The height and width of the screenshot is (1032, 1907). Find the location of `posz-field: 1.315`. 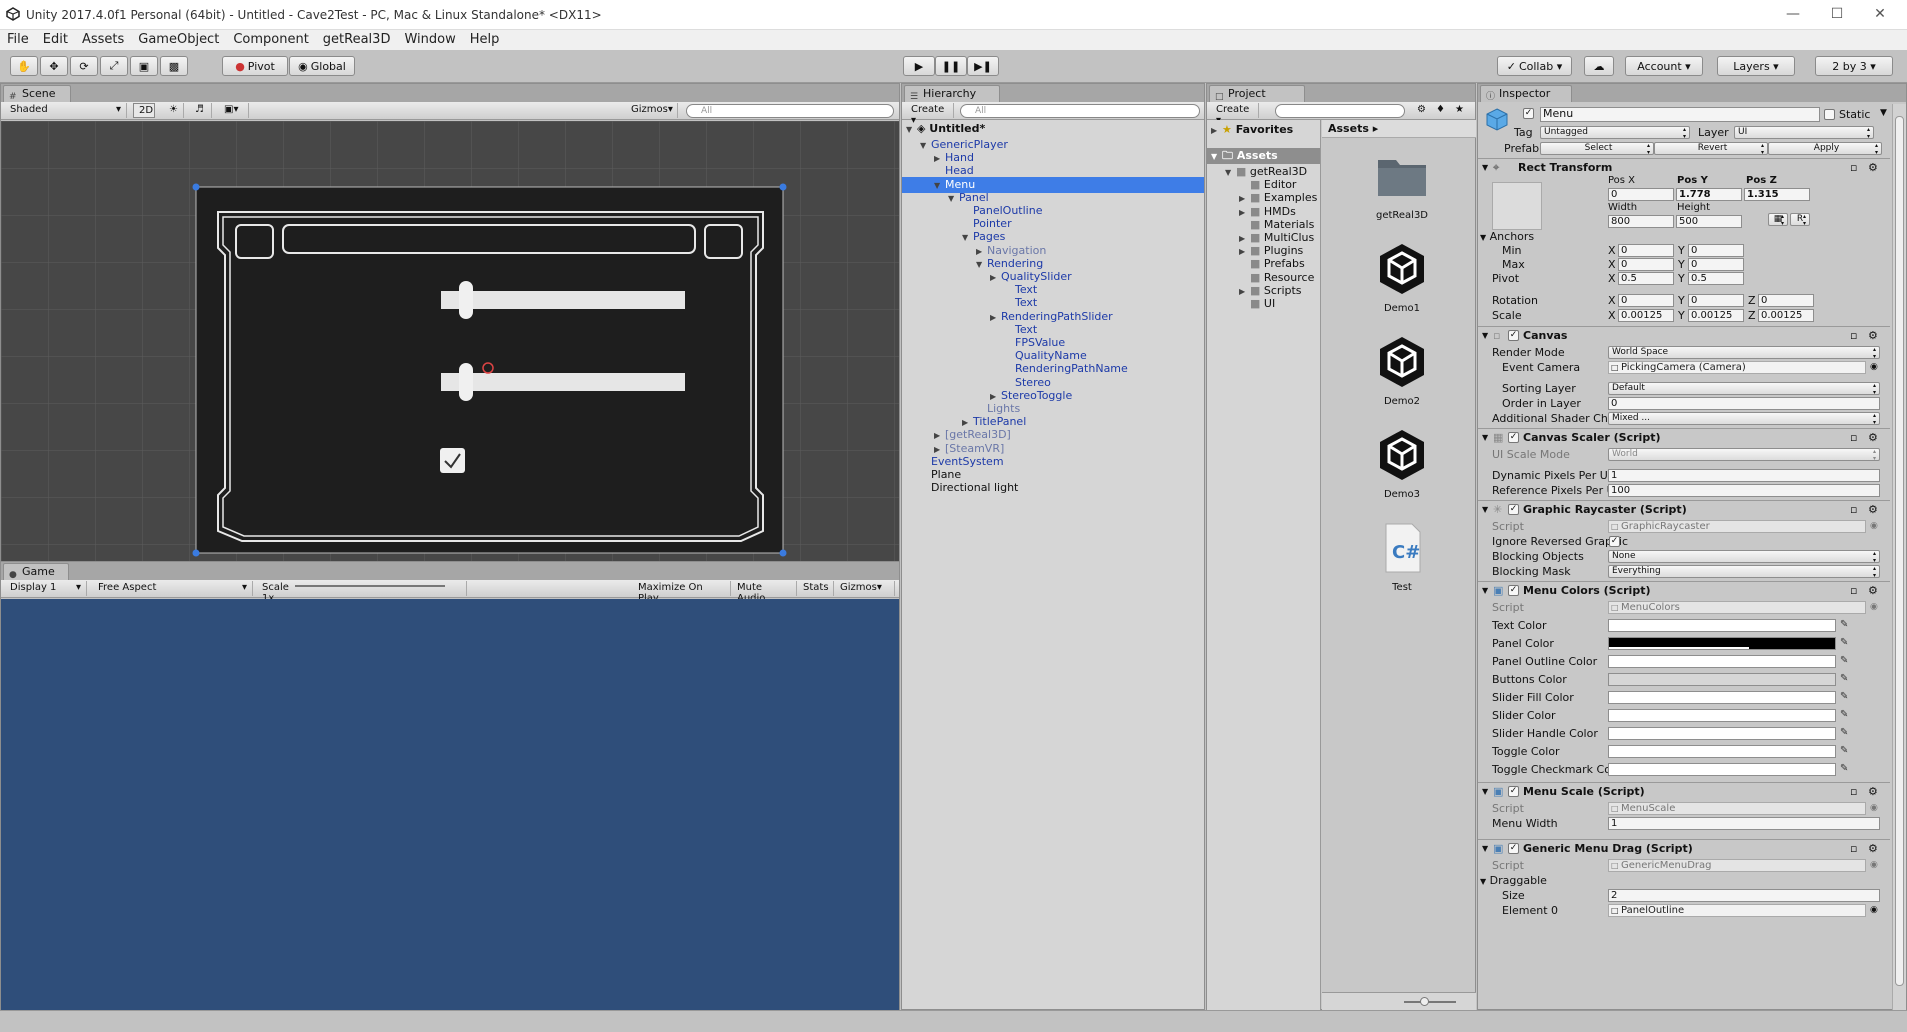

posz-field: 1.315 is located at coordinates (1777, 194).